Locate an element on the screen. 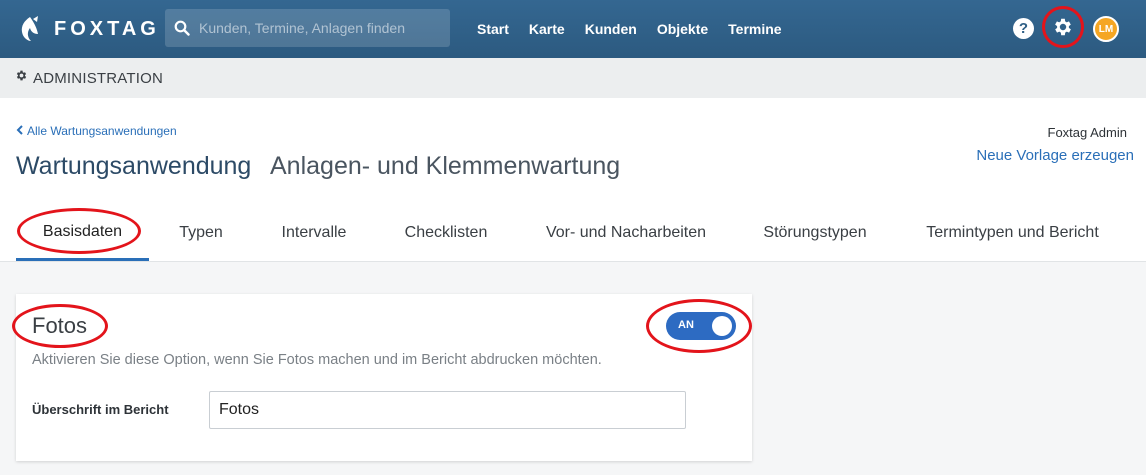 The height and width of the screenshot is (475, 1146). search-box is located at coordinates (307, 28).